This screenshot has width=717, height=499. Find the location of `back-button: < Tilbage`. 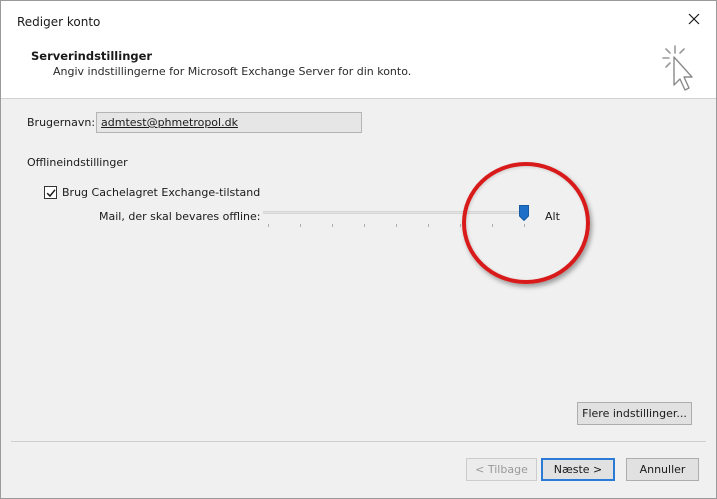

back-button: < Tilbage is located at coordinates (501, 469).